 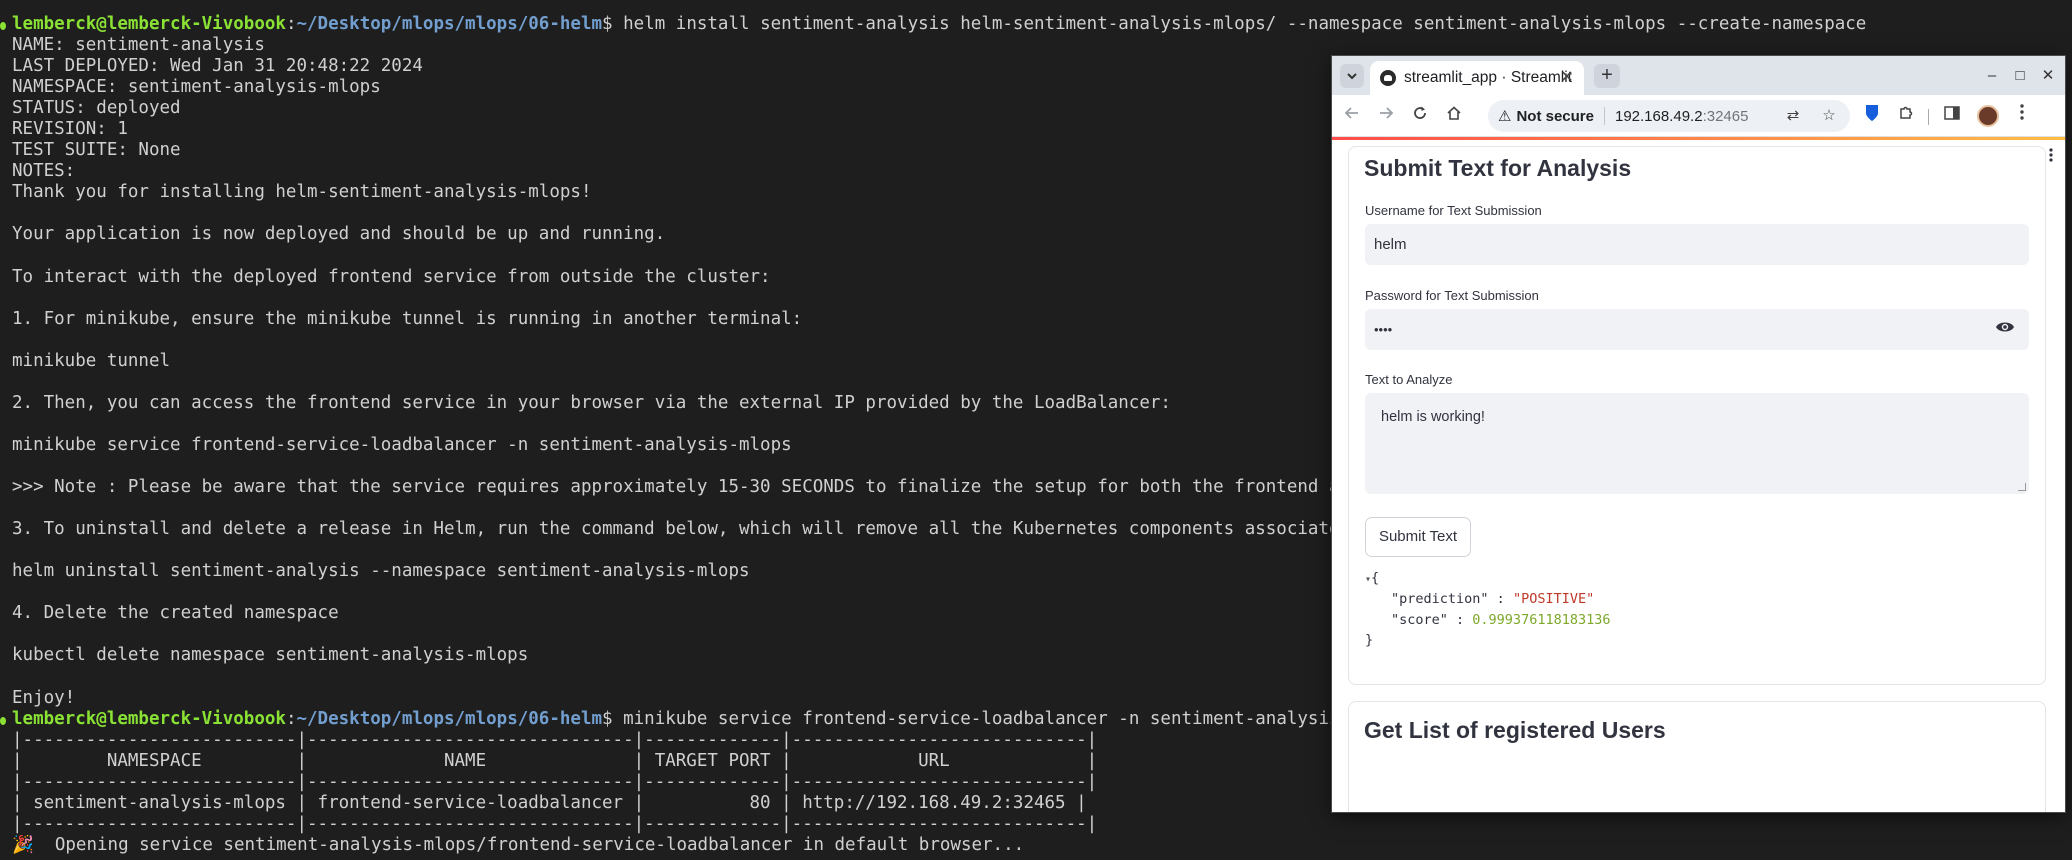 What do you see at coordinates (1928, 117) in the screenshot?
I see `toolbar-divider` at bounding box center [1928, 117].